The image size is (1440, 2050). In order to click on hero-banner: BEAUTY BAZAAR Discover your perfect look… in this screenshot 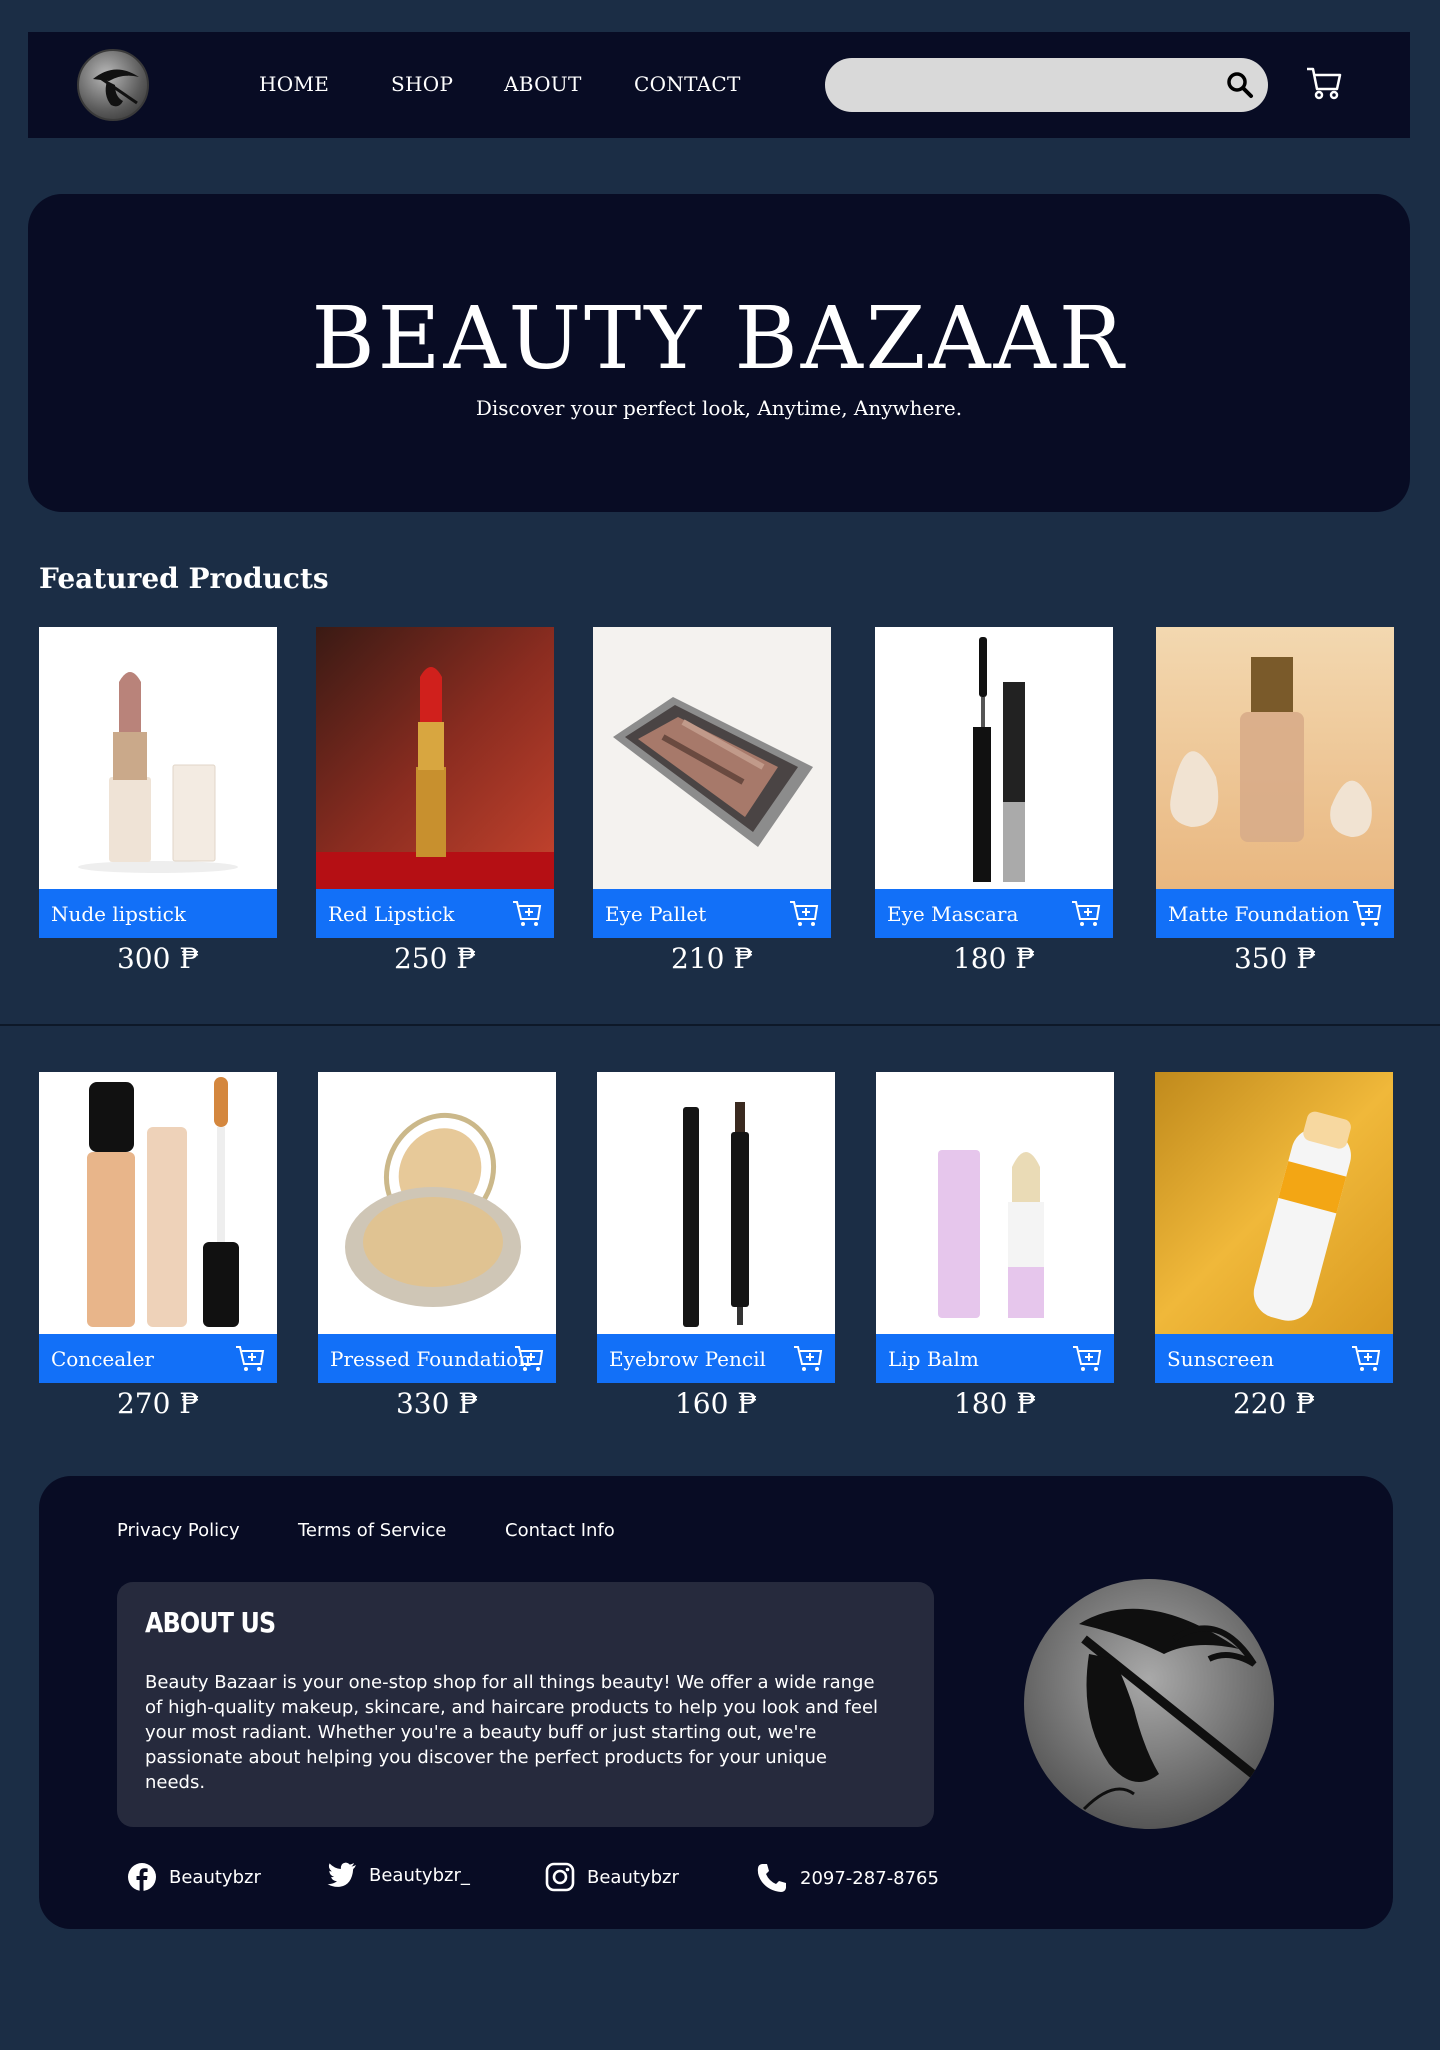, I will do `click(719, 353)`.